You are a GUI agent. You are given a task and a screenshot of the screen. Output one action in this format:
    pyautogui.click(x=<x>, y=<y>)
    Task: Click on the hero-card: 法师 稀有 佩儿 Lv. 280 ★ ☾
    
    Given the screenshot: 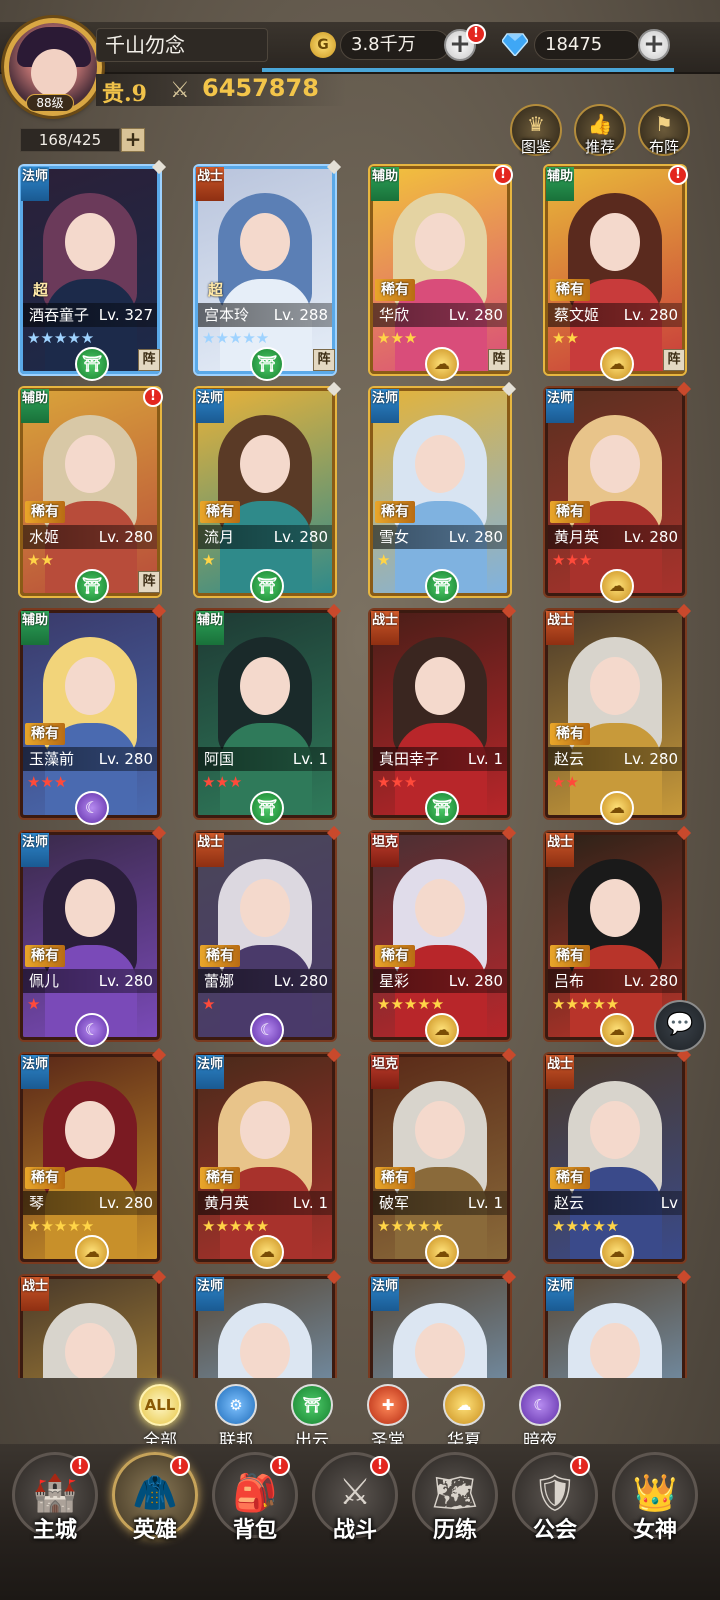 What is the action you would take?
    pyautogui.click(x=93, y=936)
    